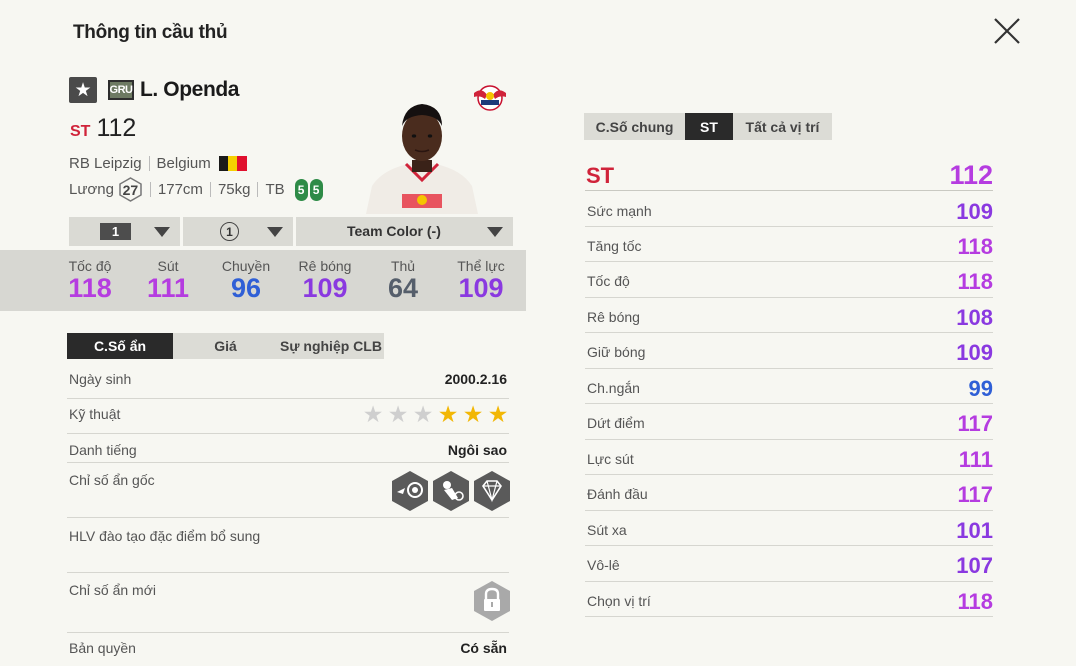 The width and height of the screenshot is (1076, 666). Describe the element at coordinates (974, 317) in the screenshot. I see `attr-value: 108` at that location.